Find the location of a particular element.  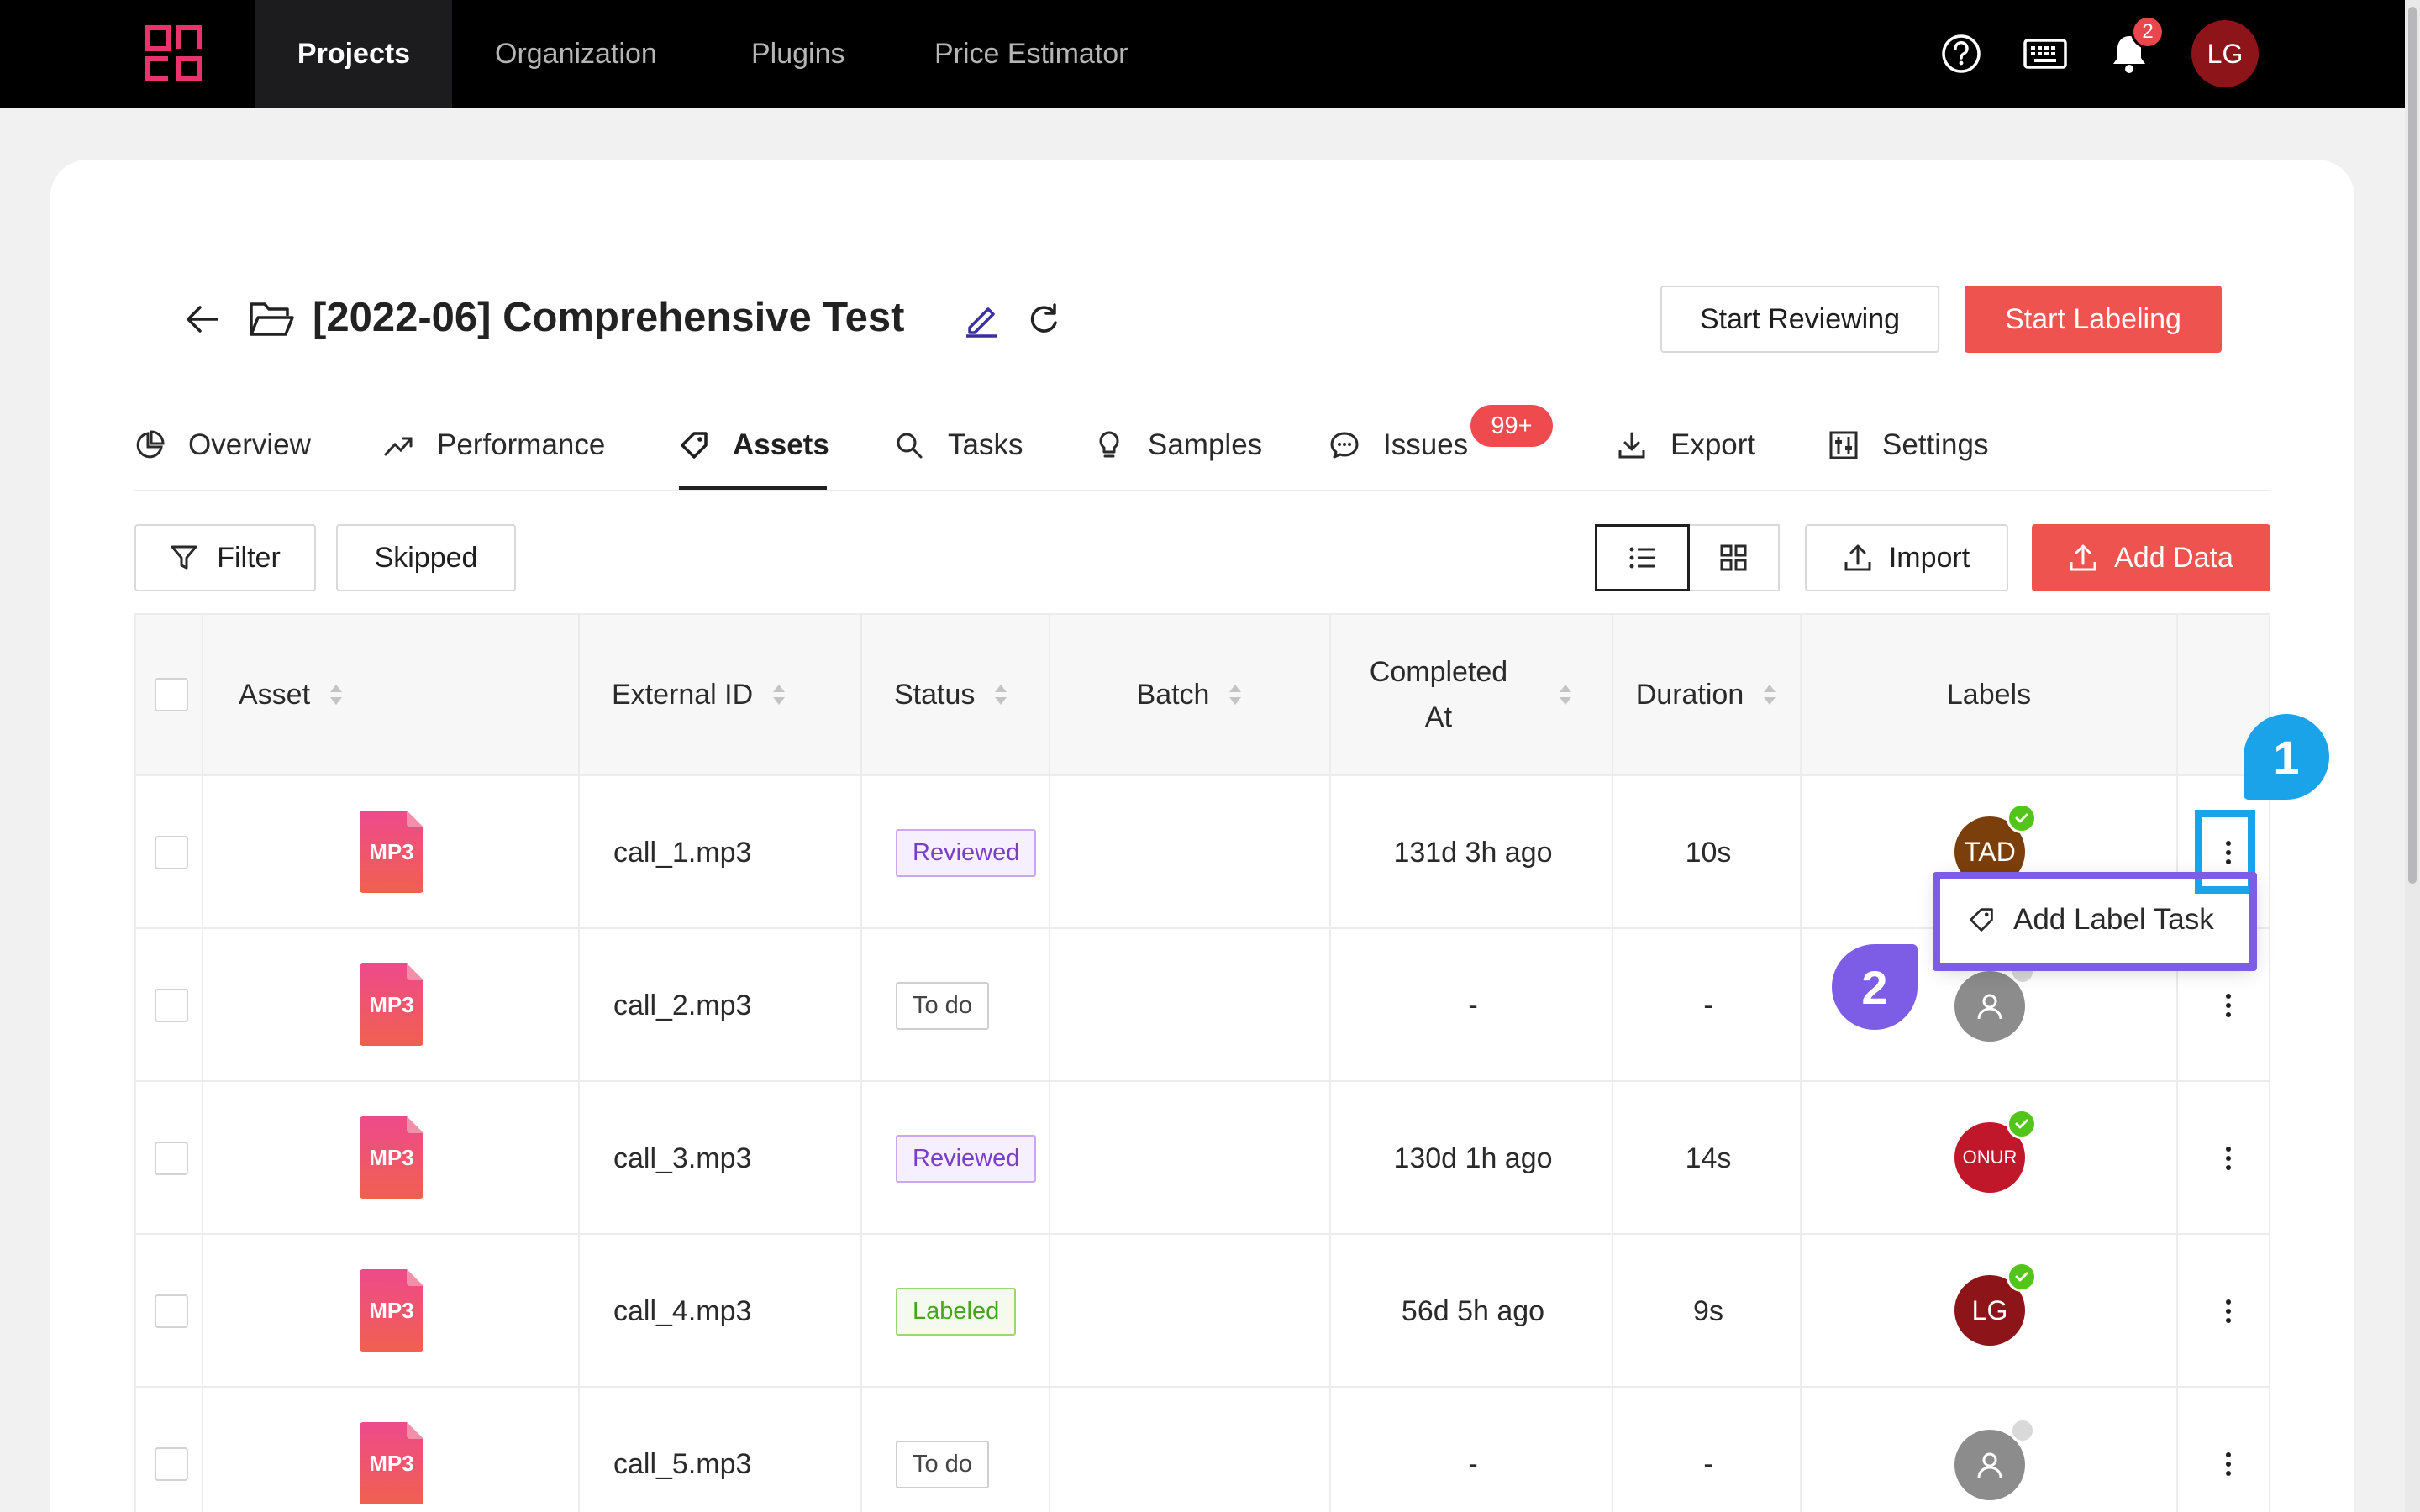

grid-view-button is located at coordinates (1733, 558).